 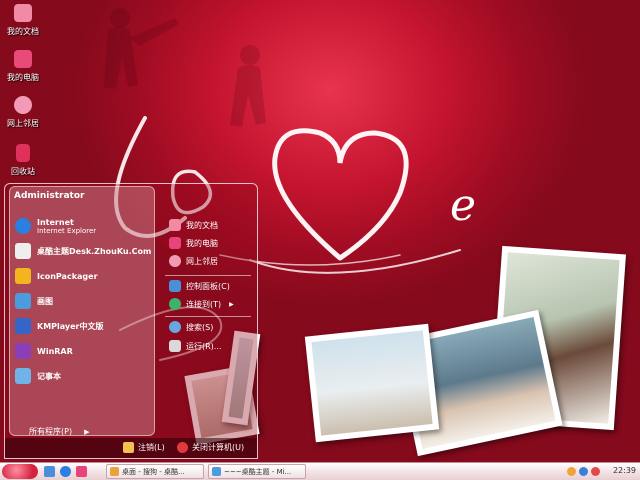 What do you see at coordinates (210, 447) in the screenshot?
I see `shutdown-button: 关闭计算机(U)` at bounding box center [210, 447].